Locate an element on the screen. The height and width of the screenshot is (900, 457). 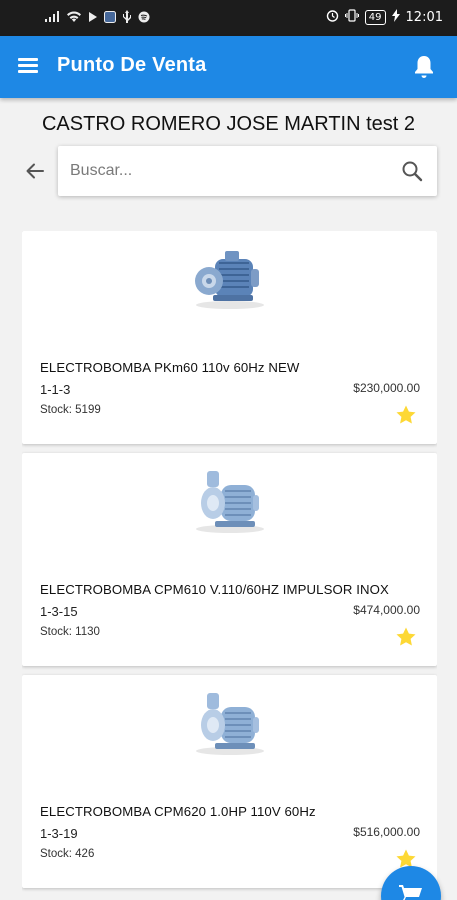
product-code: 1-3-19 is located at coordinates (59, 833).